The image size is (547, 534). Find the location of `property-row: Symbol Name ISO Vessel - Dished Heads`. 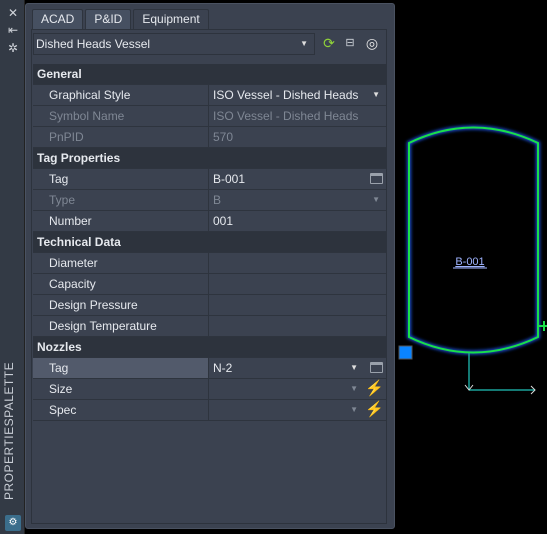

property-row: Symbol Name ISO Vessel - Dished Heads is located at coordinates (209, 116).